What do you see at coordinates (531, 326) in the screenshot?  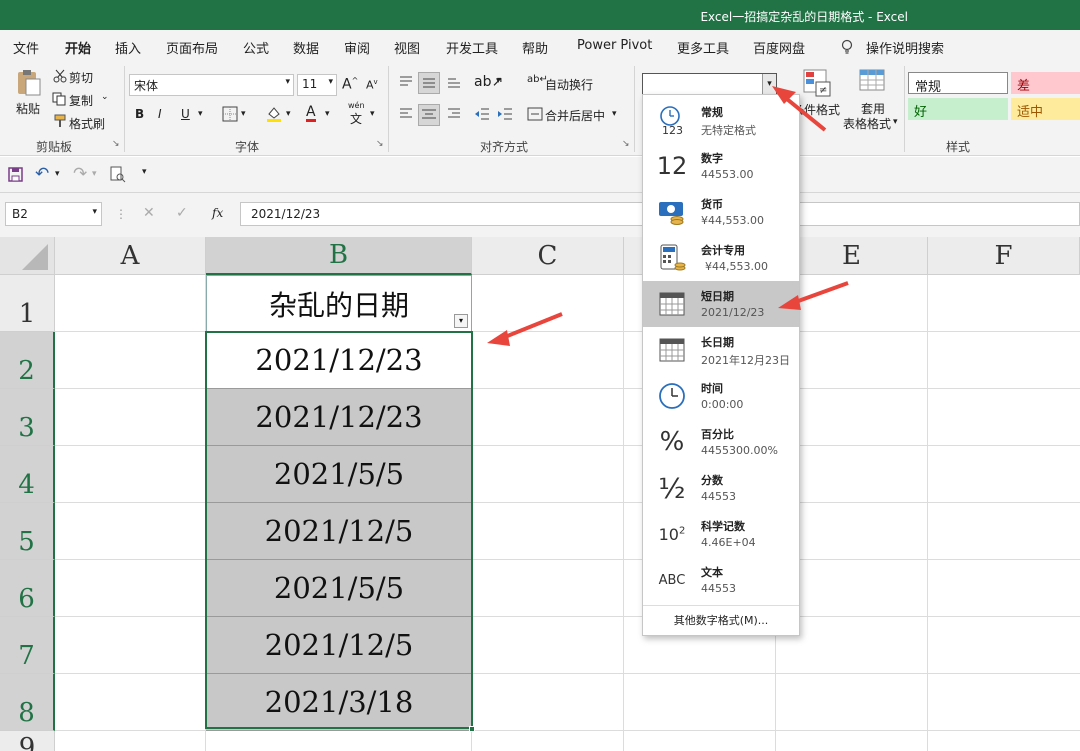 I see `arrow-to-cells` at bounding box center [531, 326].